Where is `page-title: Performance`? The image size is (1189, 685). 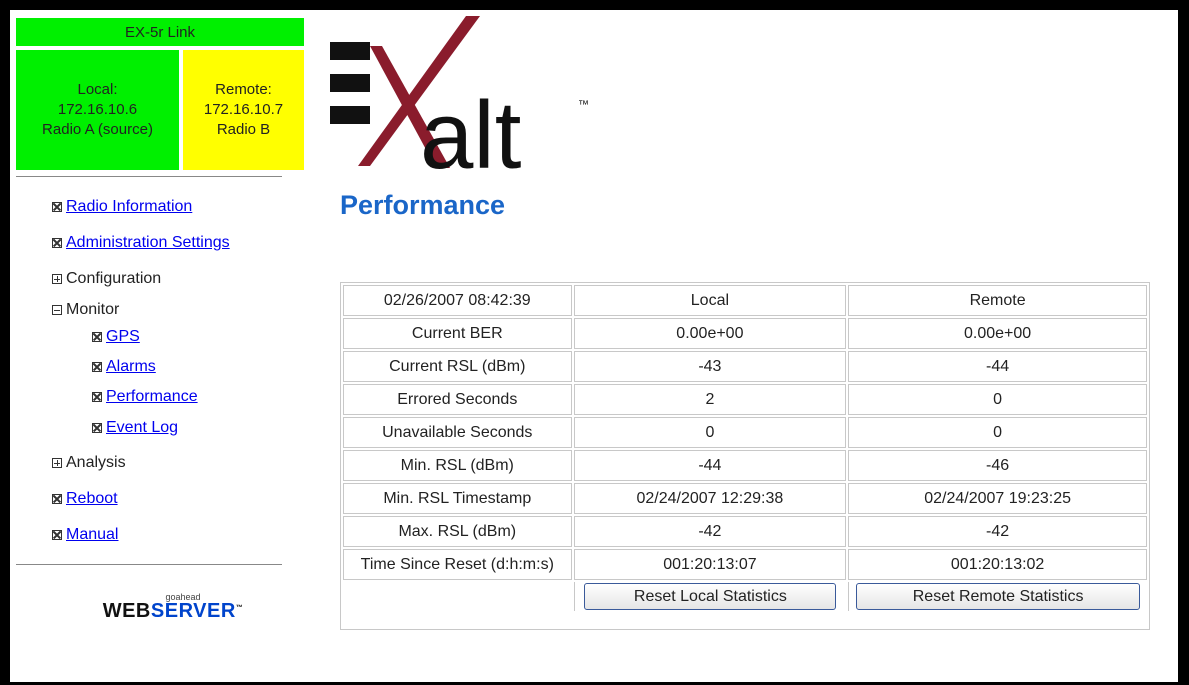 page-title: Performance is located at coordinates (423, 205).